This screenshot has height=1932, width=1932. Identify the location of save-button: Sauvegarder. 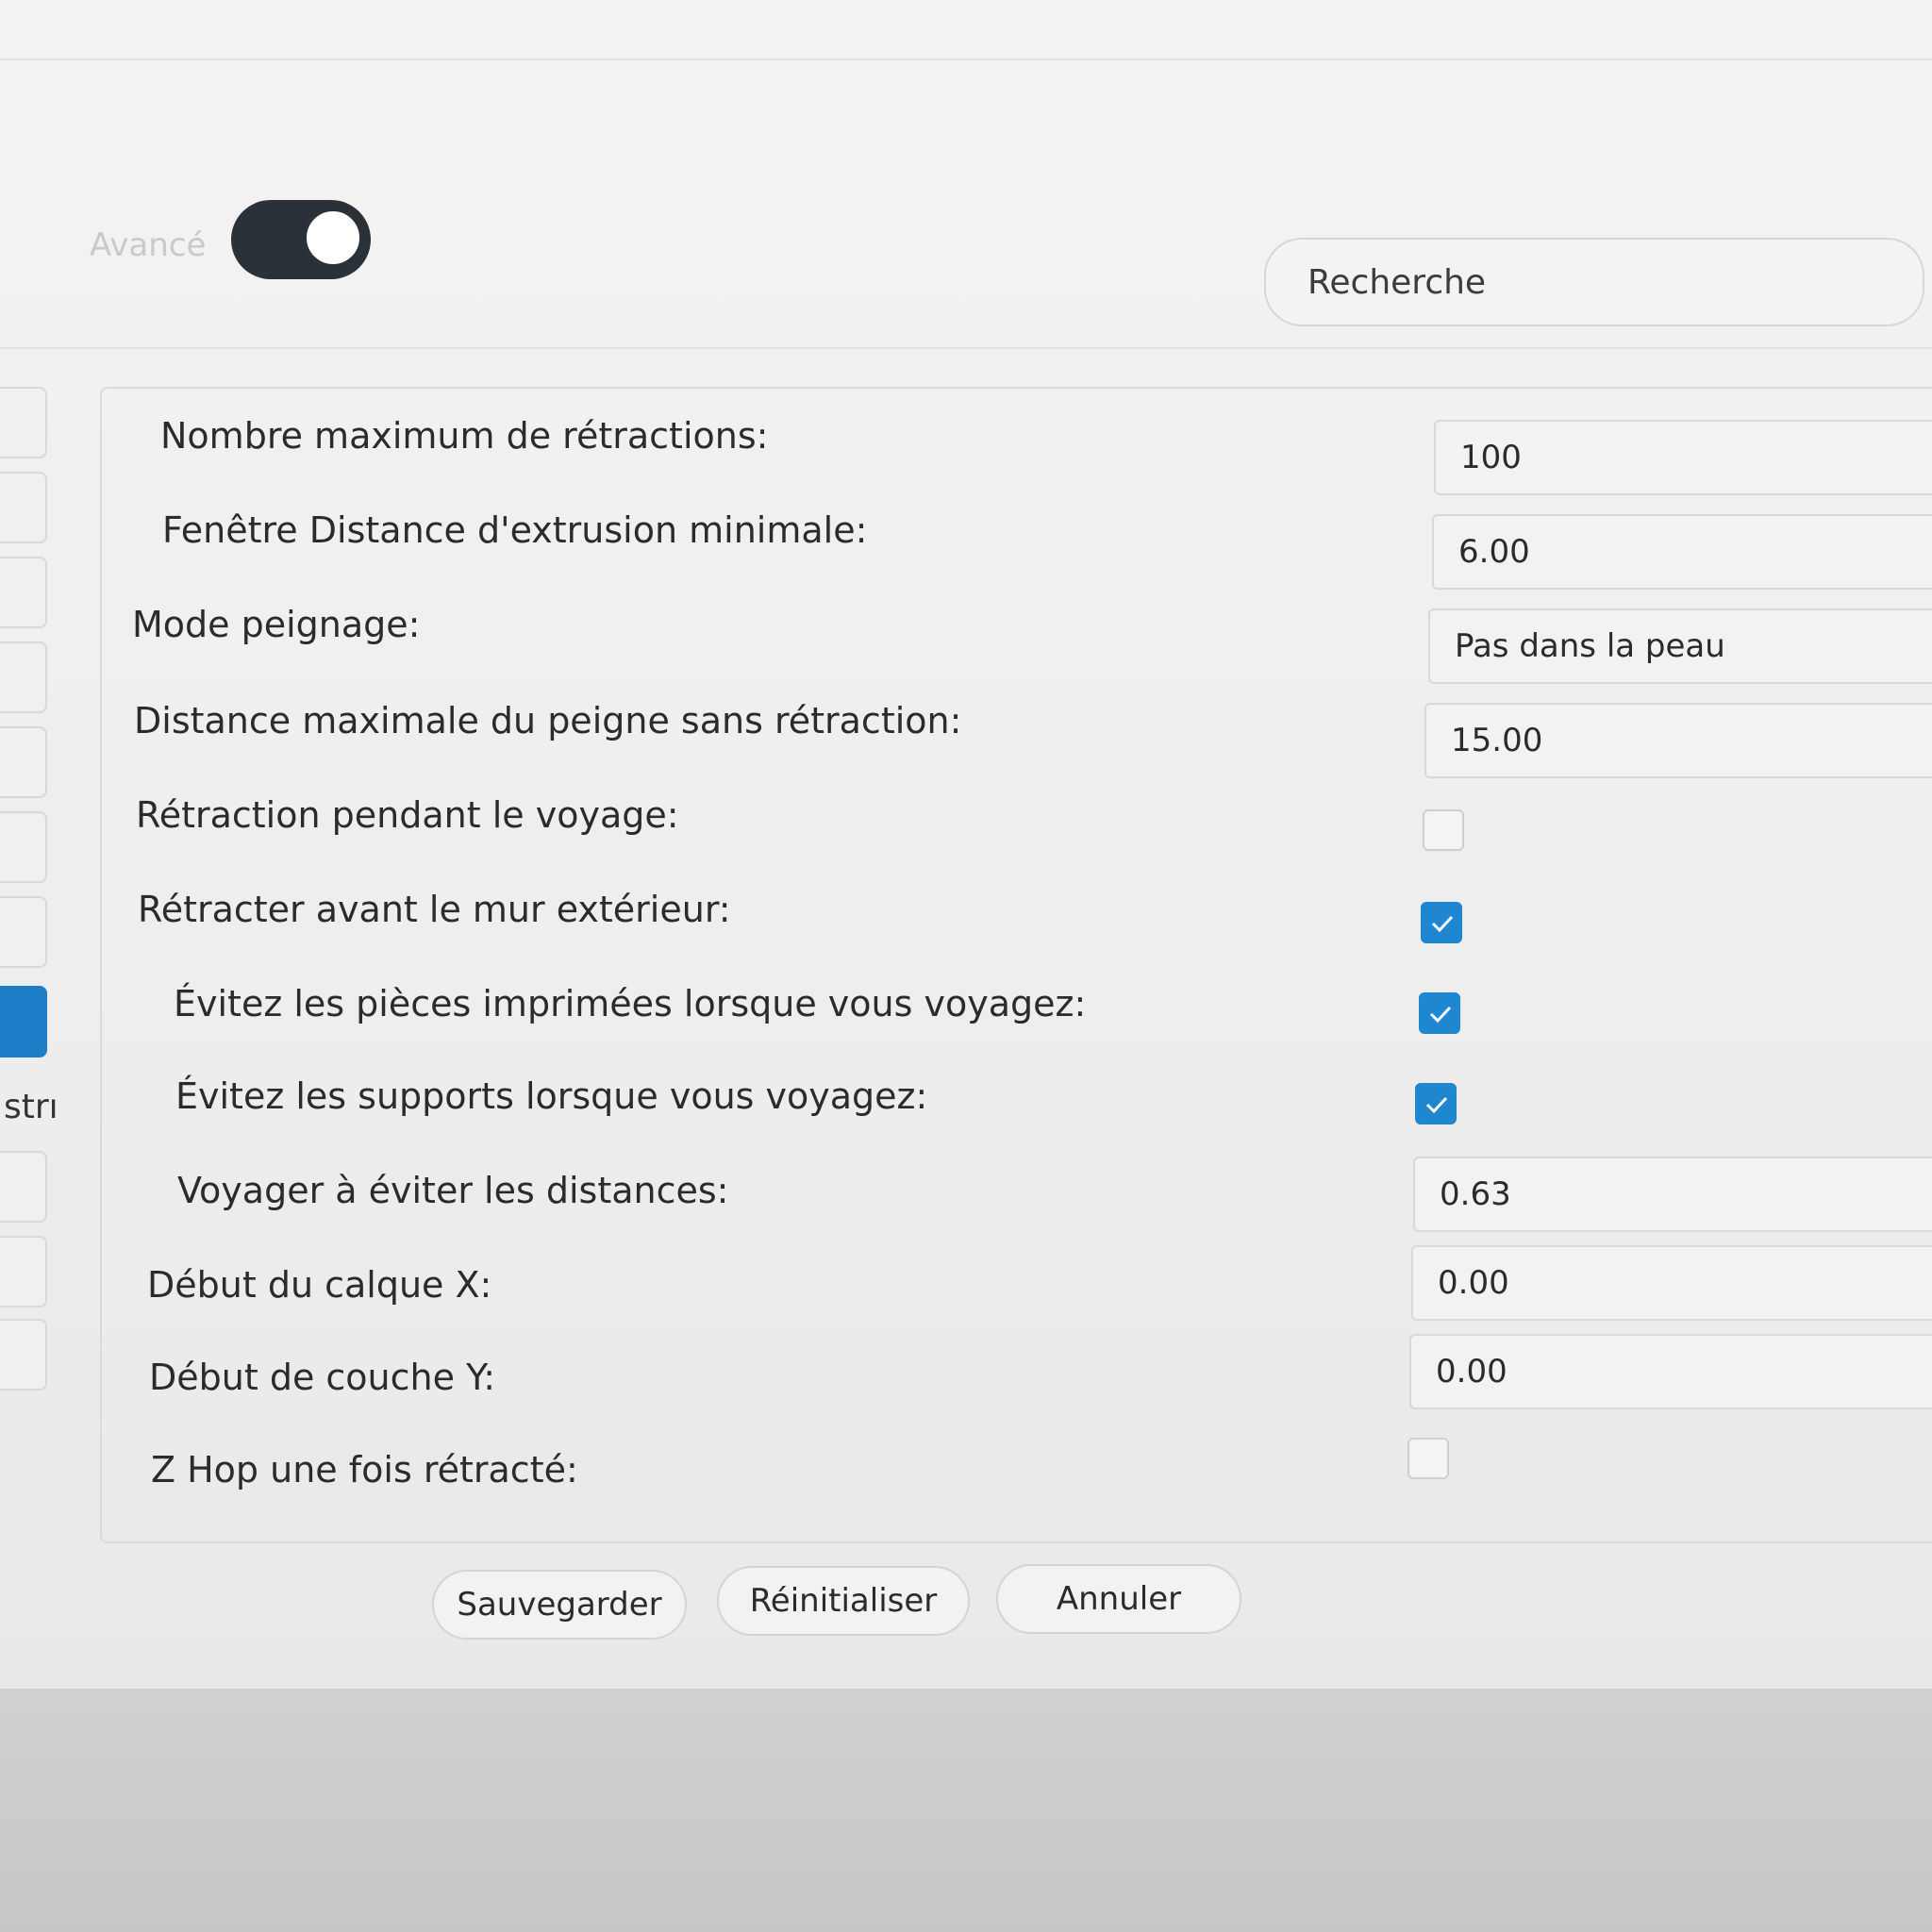
(560, 1605).